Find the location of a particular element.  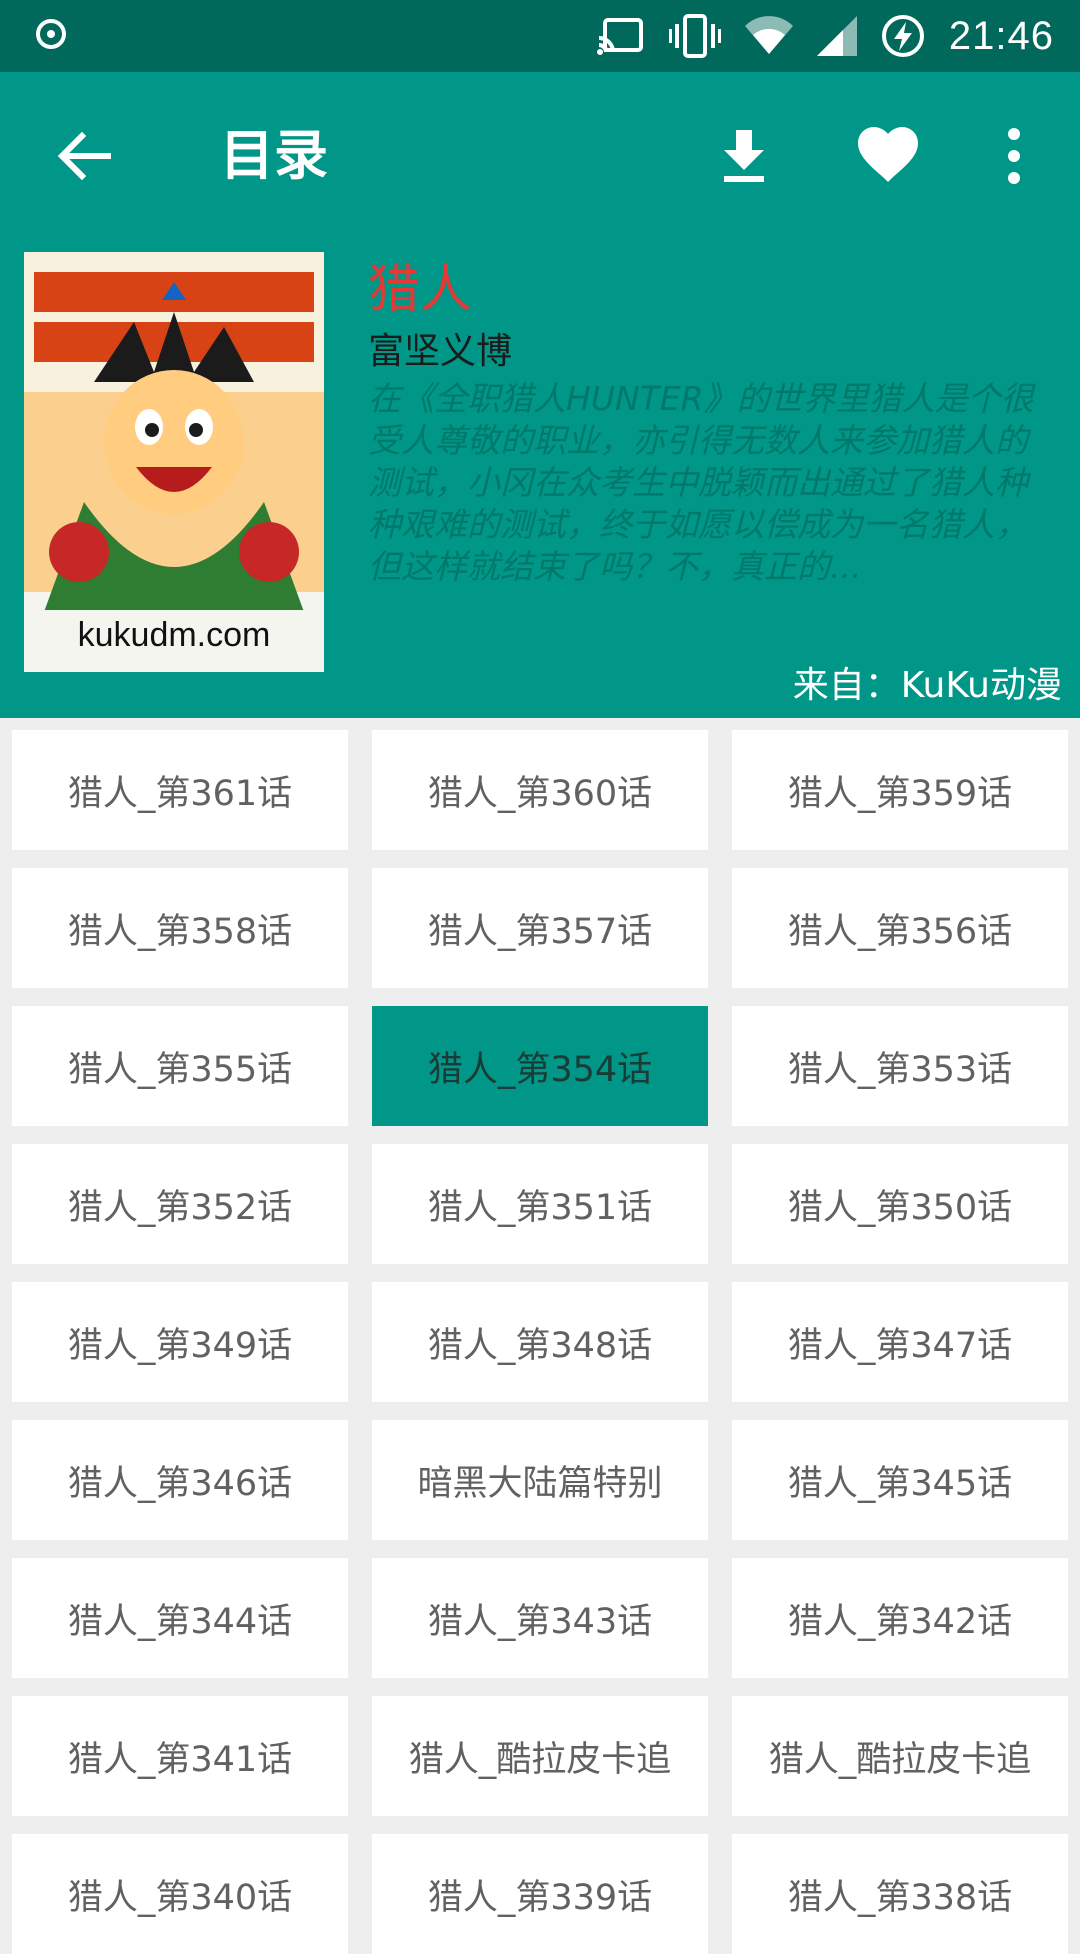

chapter-item: 猎人_第341话 is located at coordinates (180, 1756).